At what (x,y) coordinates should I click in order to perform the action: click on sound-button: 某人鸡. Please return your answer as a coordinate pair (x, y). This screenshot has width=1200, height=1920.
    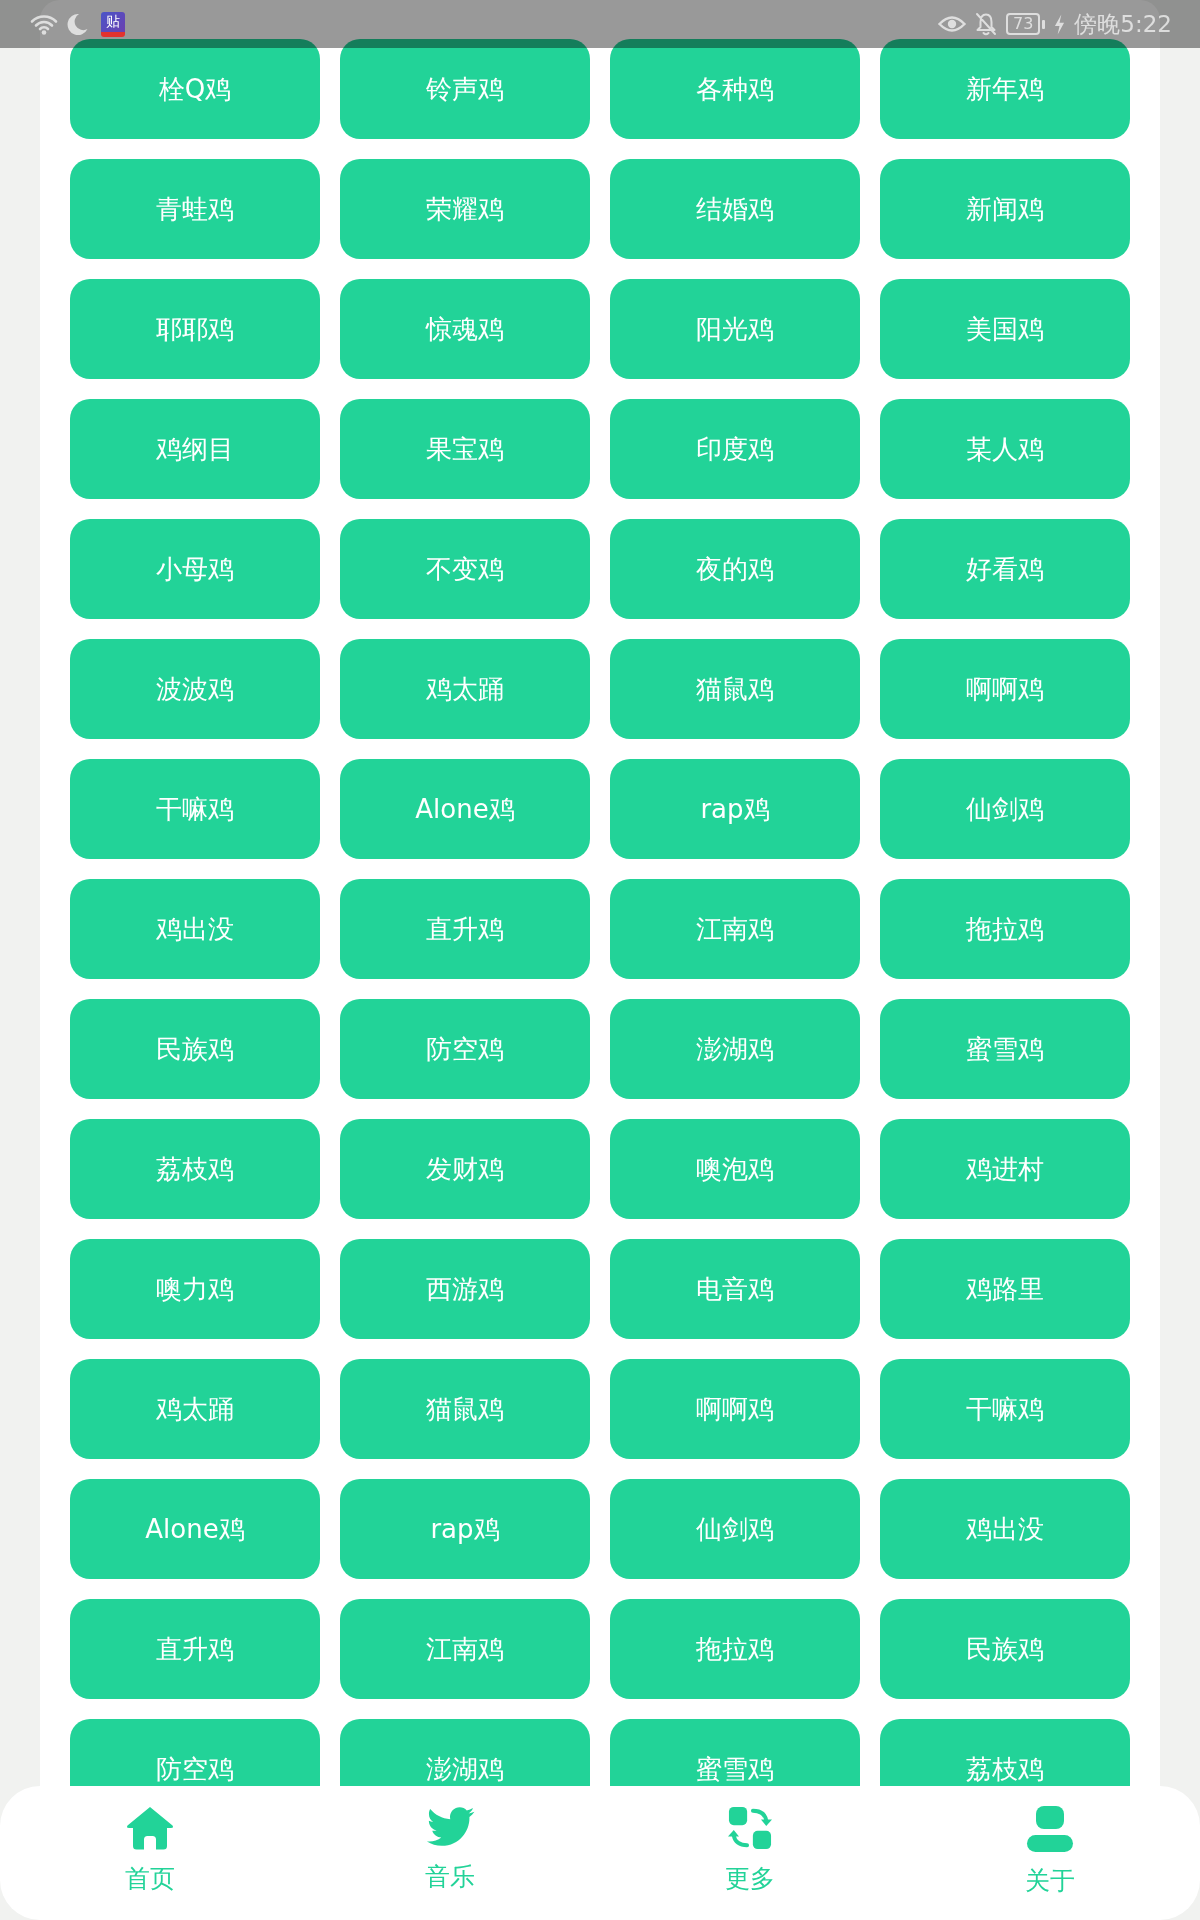
    Looking at the image, I should click on (1005, 449).